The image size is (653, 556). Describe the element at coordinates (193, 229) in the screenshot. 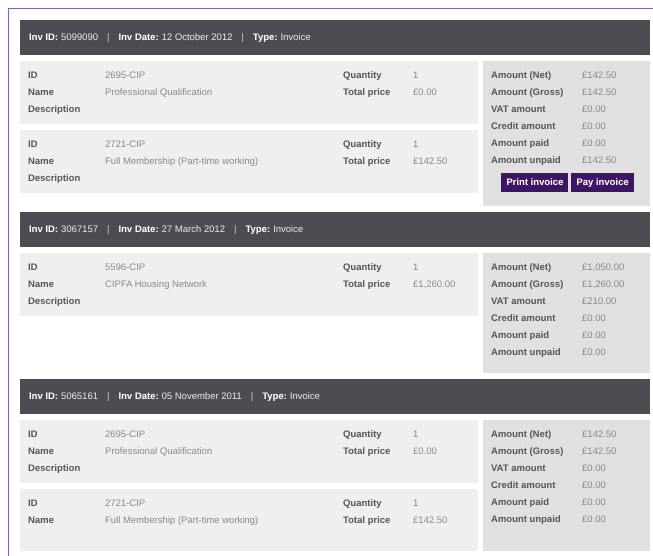

I see `header-value: 27 March 2012` at that location.